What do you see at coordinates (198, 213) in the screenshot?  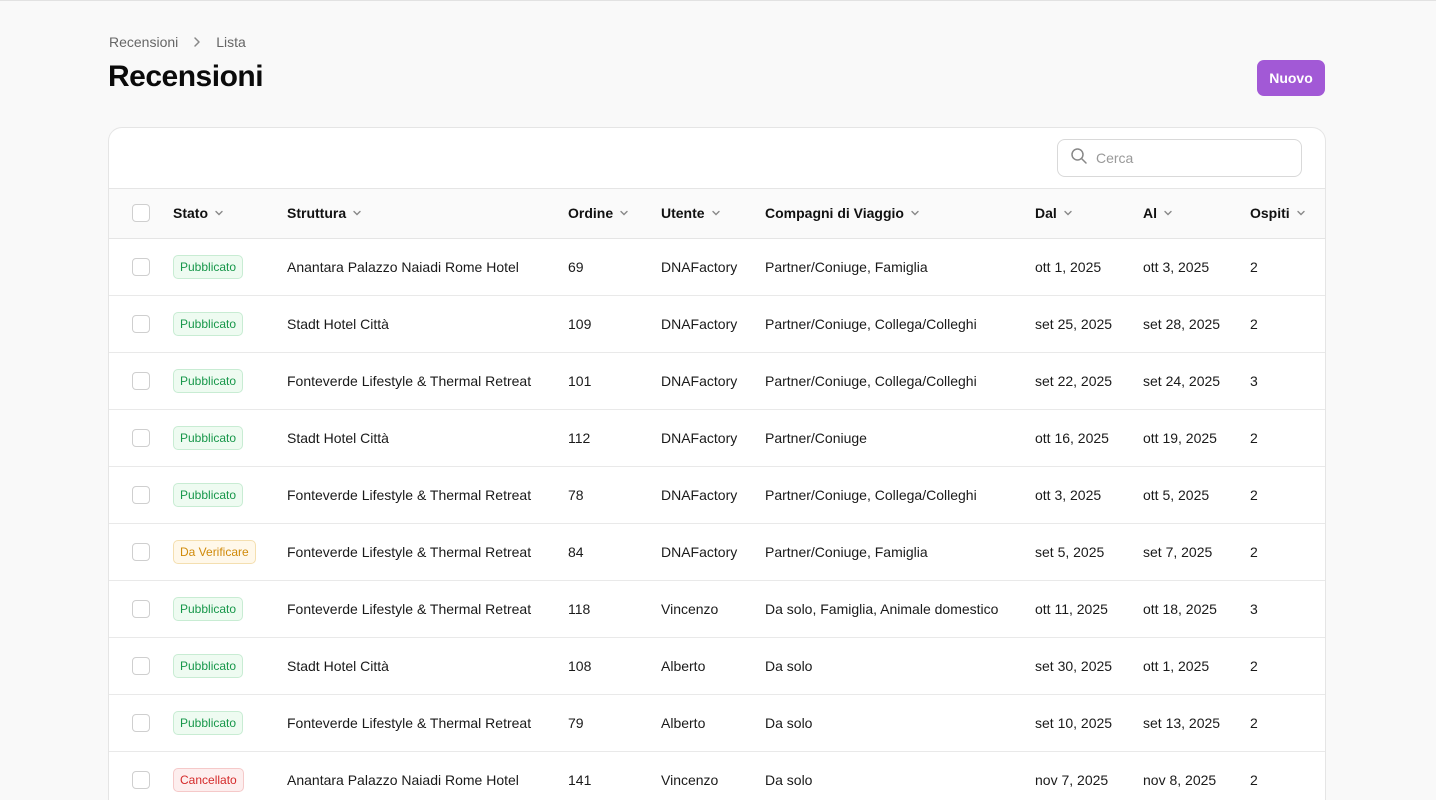 I see `sort-header-stato: Stato` at bounding box center [198, 213].